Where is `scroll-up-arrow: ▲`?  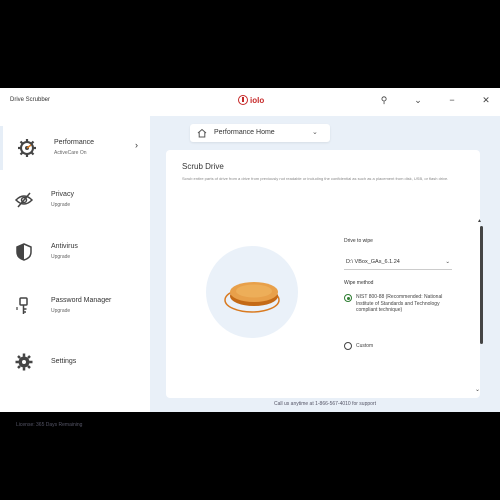 scroll-up-arrow: ▲ is located at coordinates (479, 221).